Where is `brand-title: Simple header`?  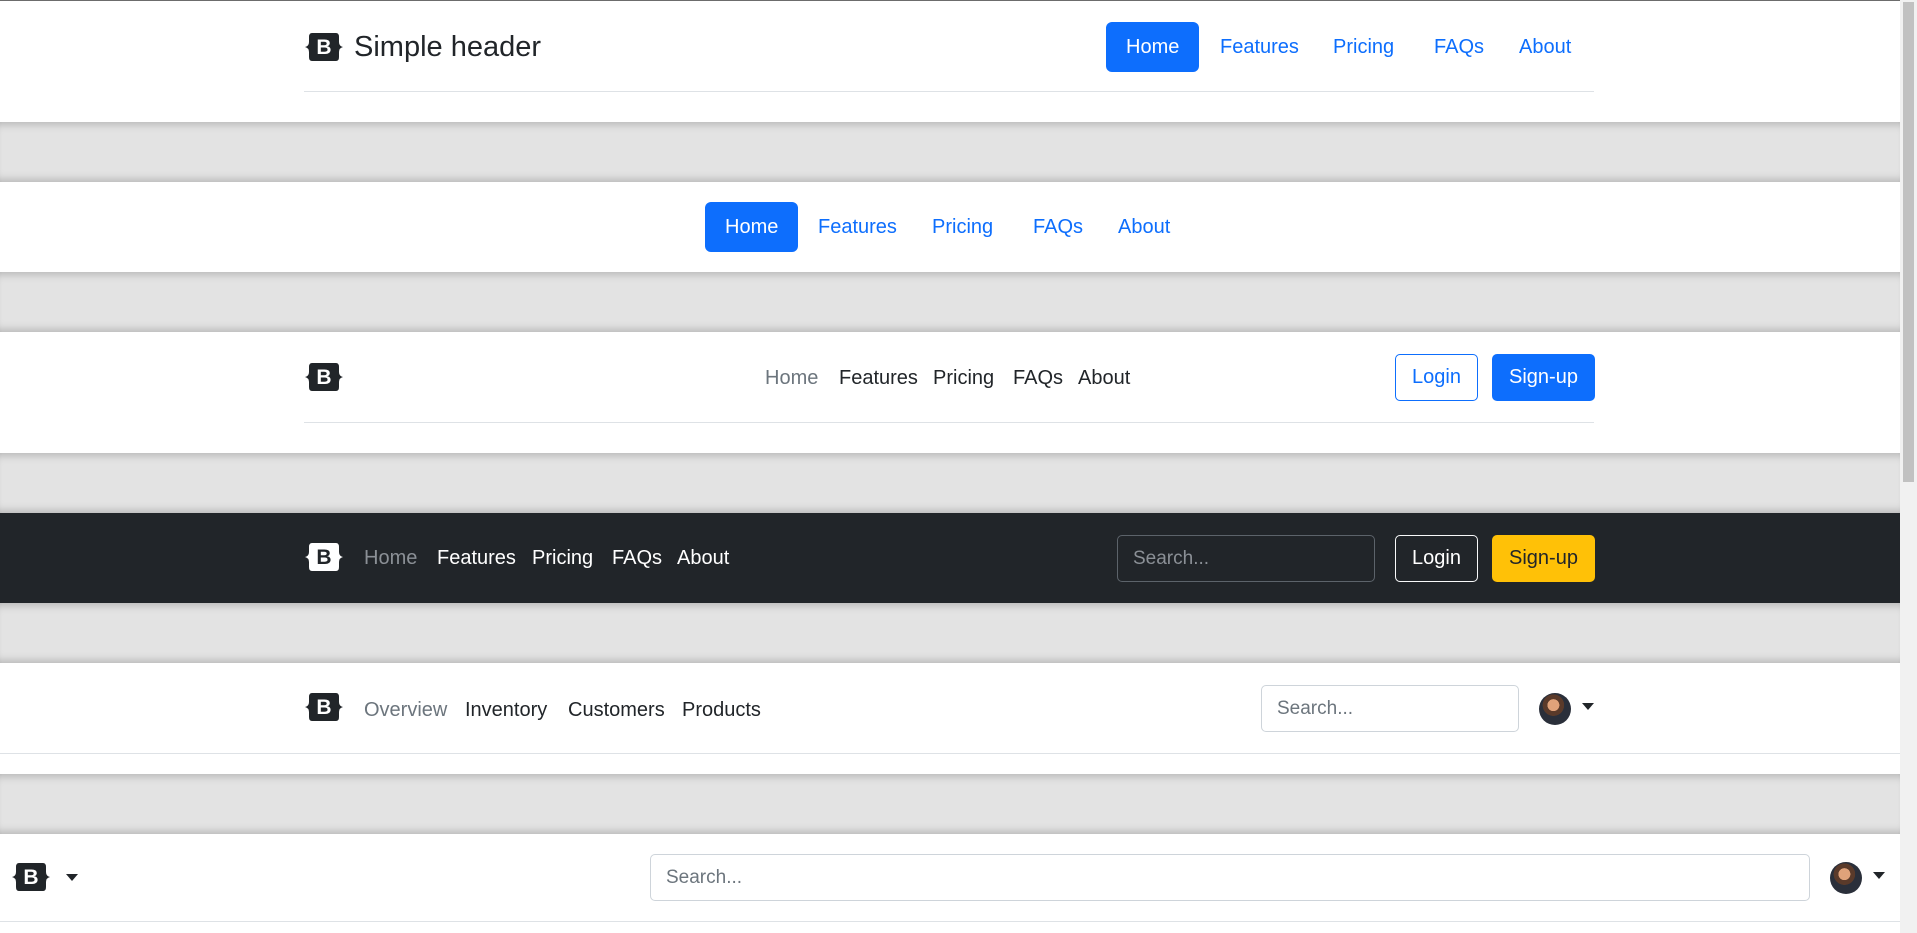
brand-title: Simple header is located at coordinates (447, 47).